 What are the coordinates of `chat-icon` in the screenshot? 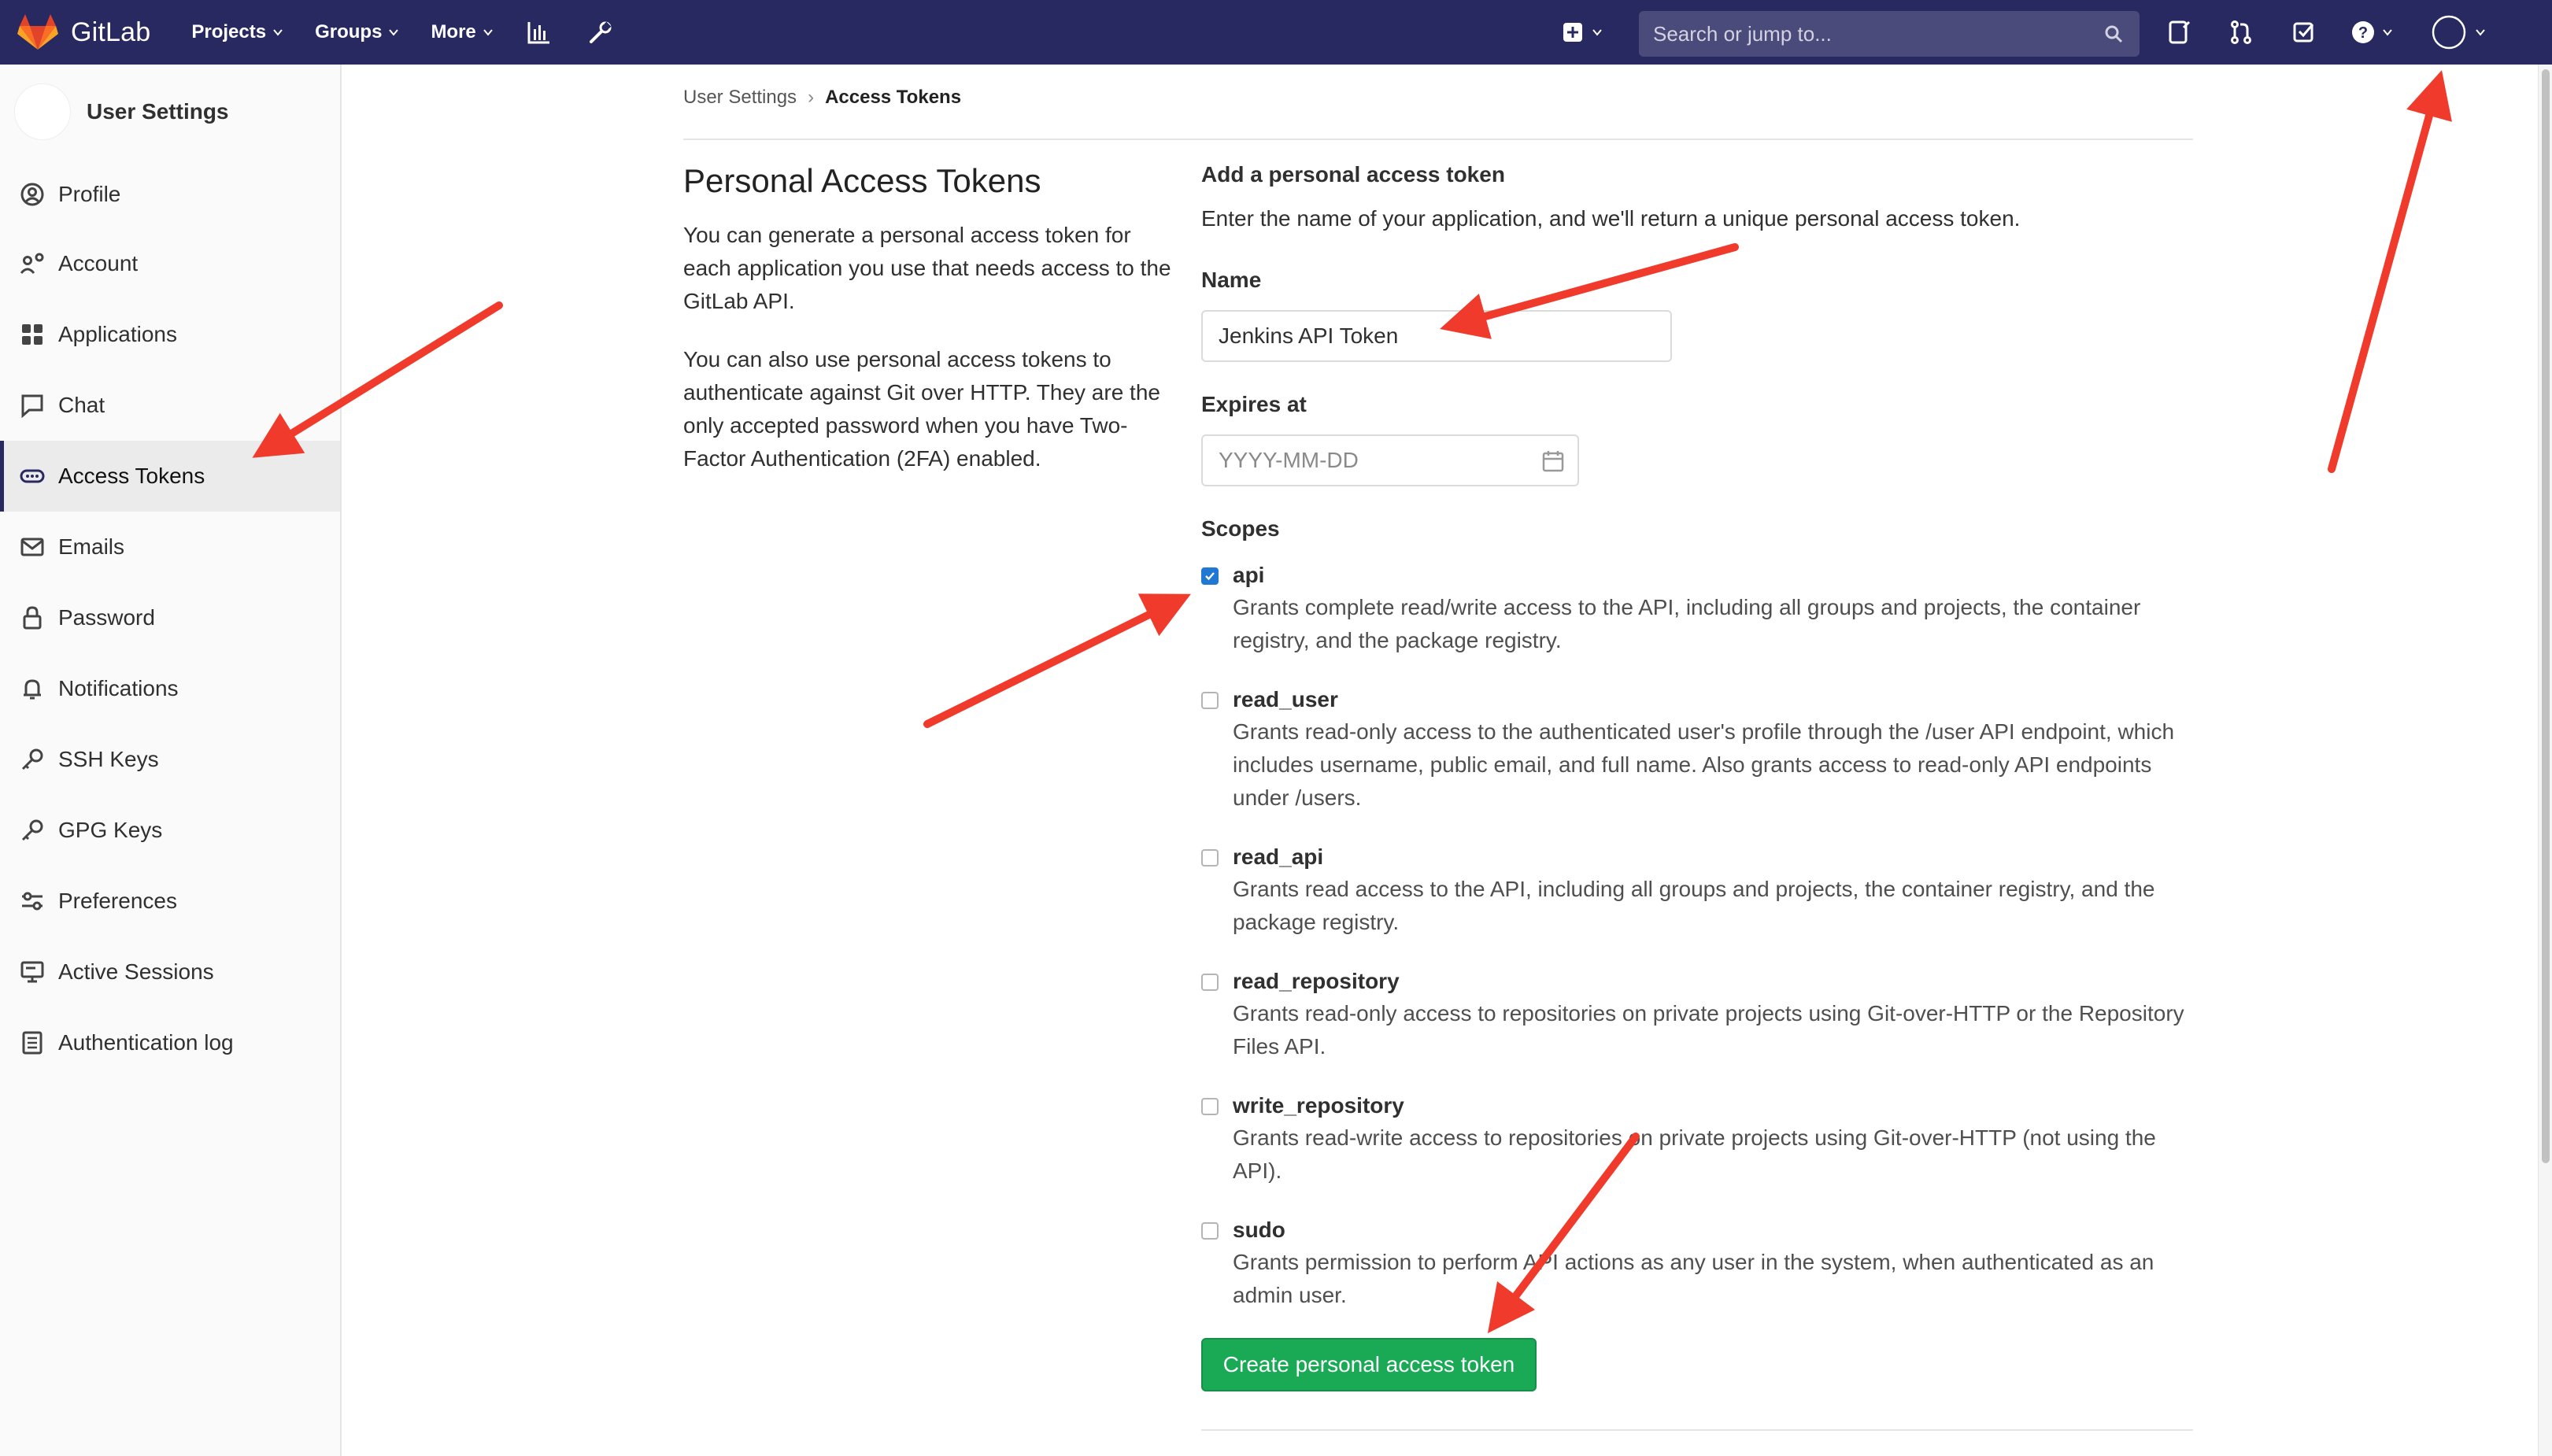 It's located at (33, 405).